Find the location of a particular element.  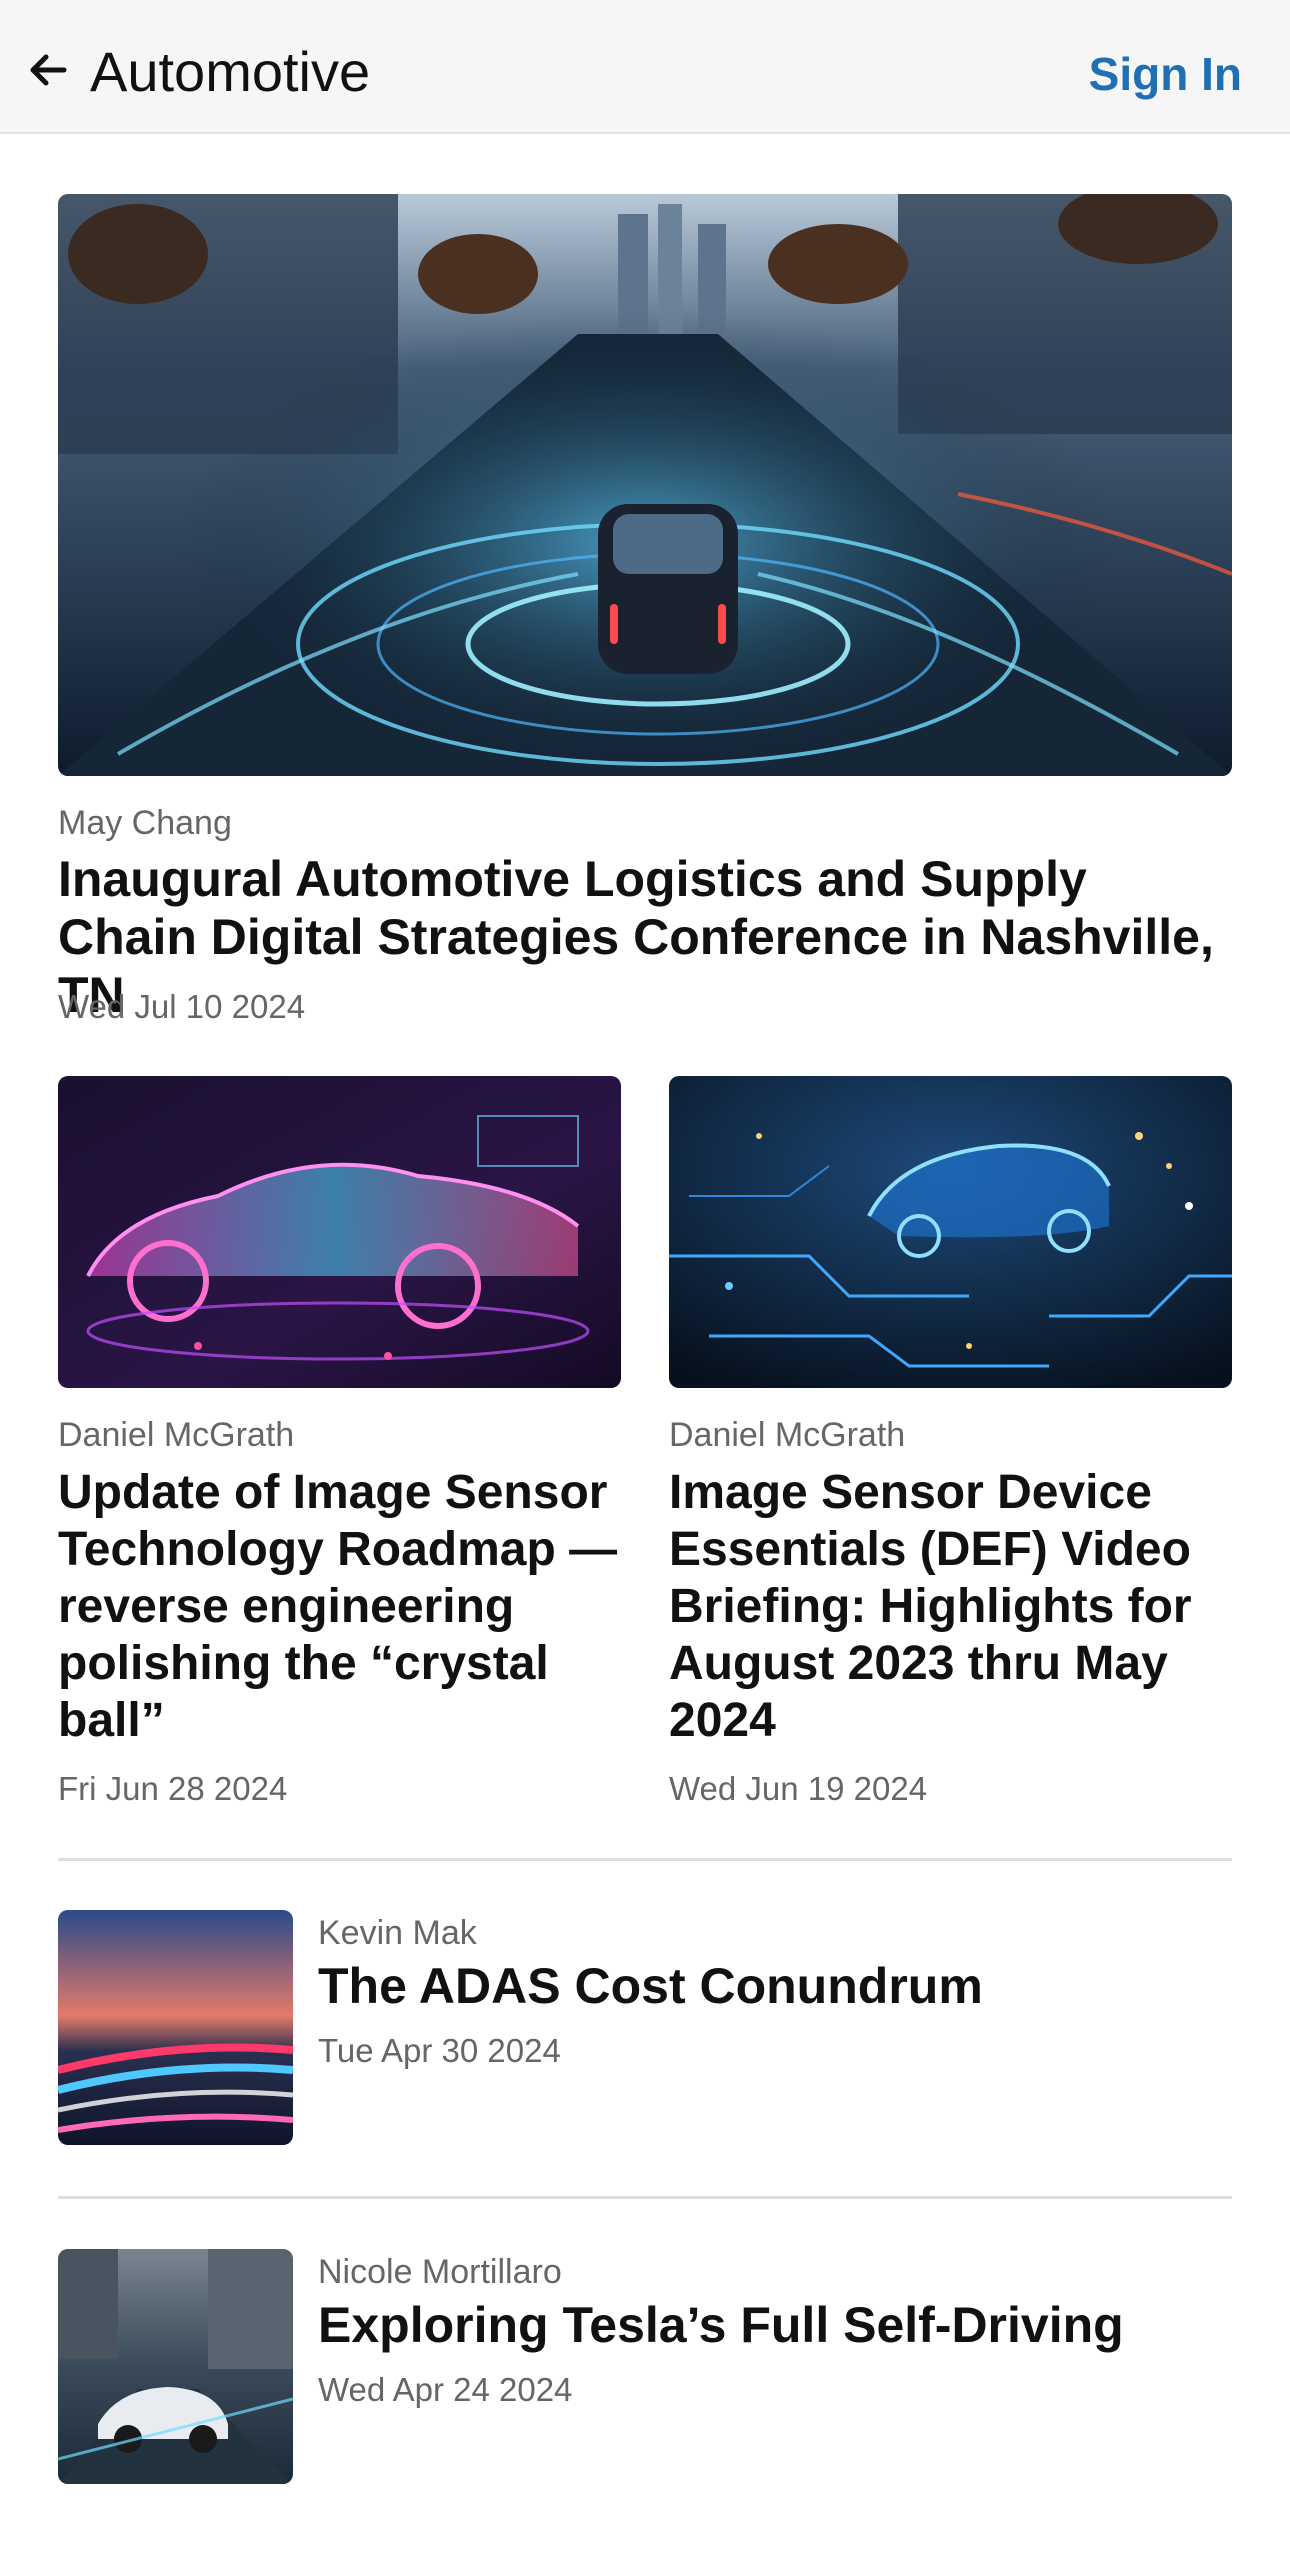

article-date: Wed Apr 24 2024 is located at coordinates (445, 2389).